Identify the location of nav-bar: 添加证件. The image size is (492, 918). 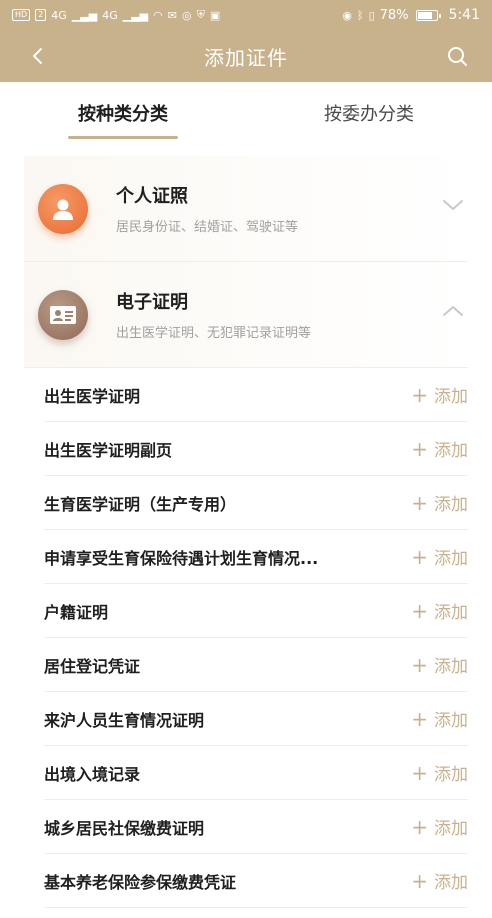
(246, 56).